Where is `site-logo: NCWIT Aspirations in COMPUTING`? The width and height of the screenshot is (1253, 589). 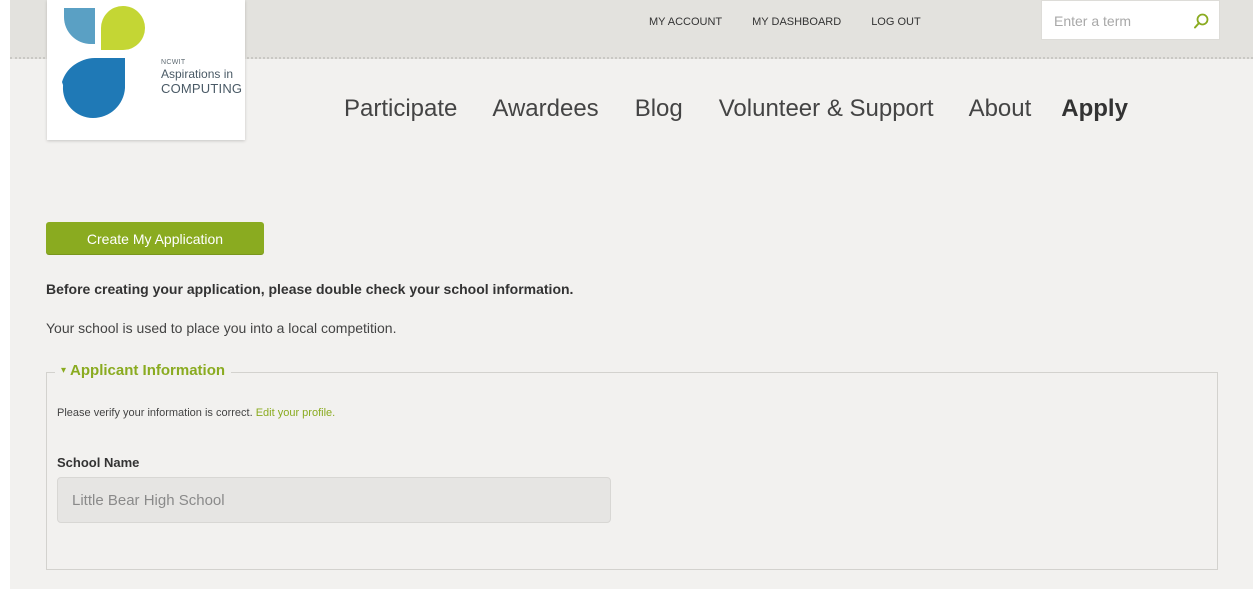 site-logo: NCWIT Aspirations in COMPUTING is located at coordinates (146, 70).